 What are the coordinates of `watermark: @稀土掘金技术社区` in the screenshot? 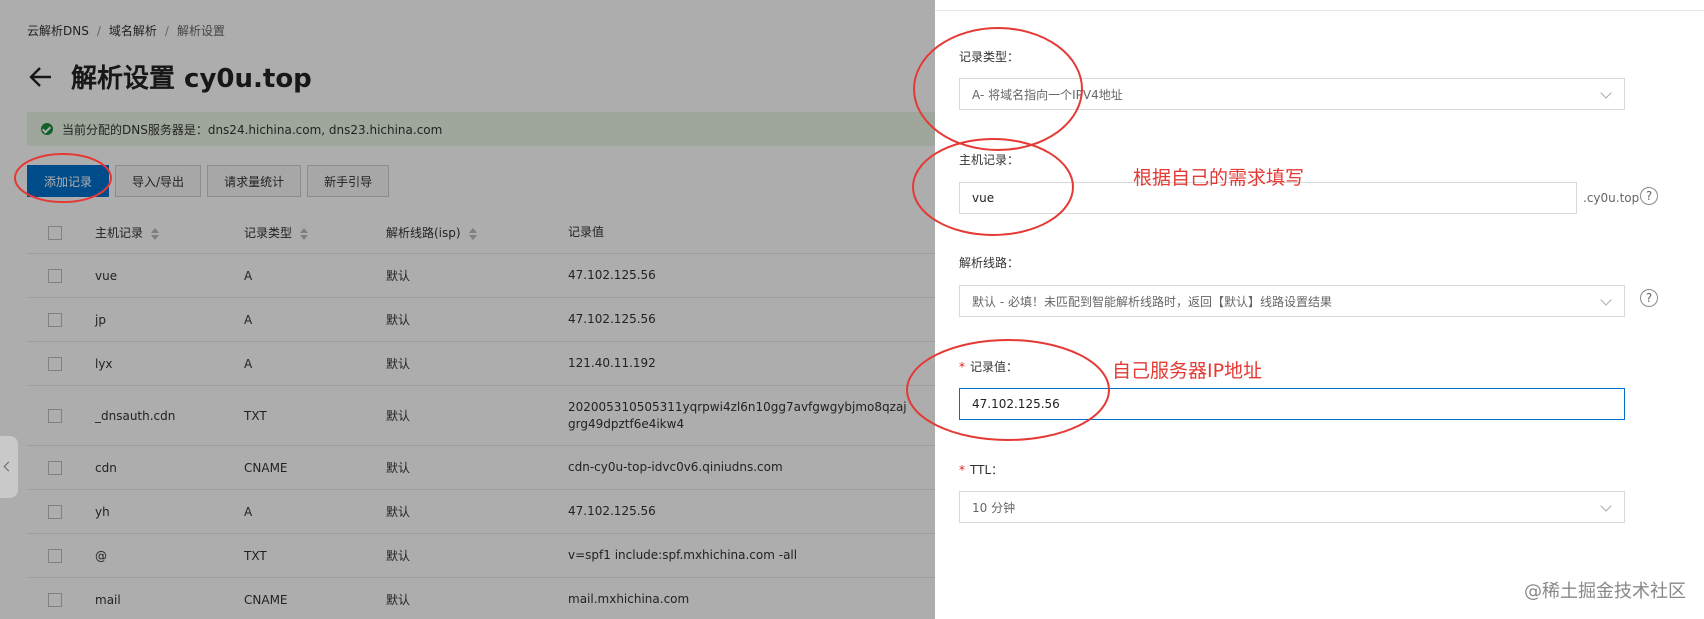 It's located at (1605, 591).